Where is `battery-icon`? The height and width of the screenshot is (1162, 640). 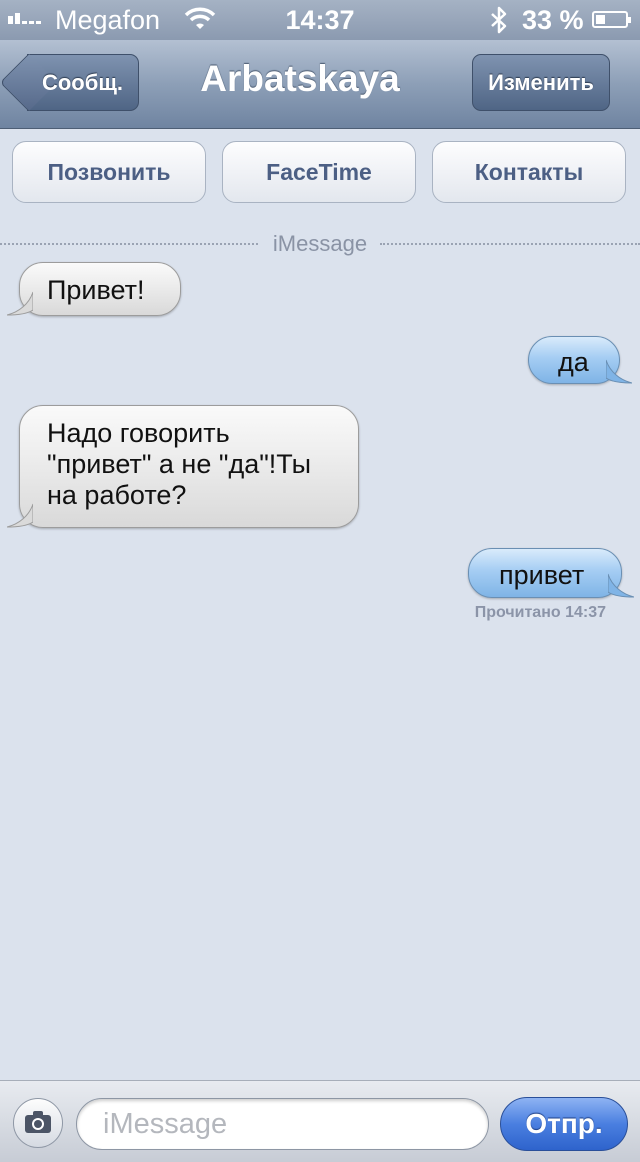
battery-icon is located at coordinates (611, 19).